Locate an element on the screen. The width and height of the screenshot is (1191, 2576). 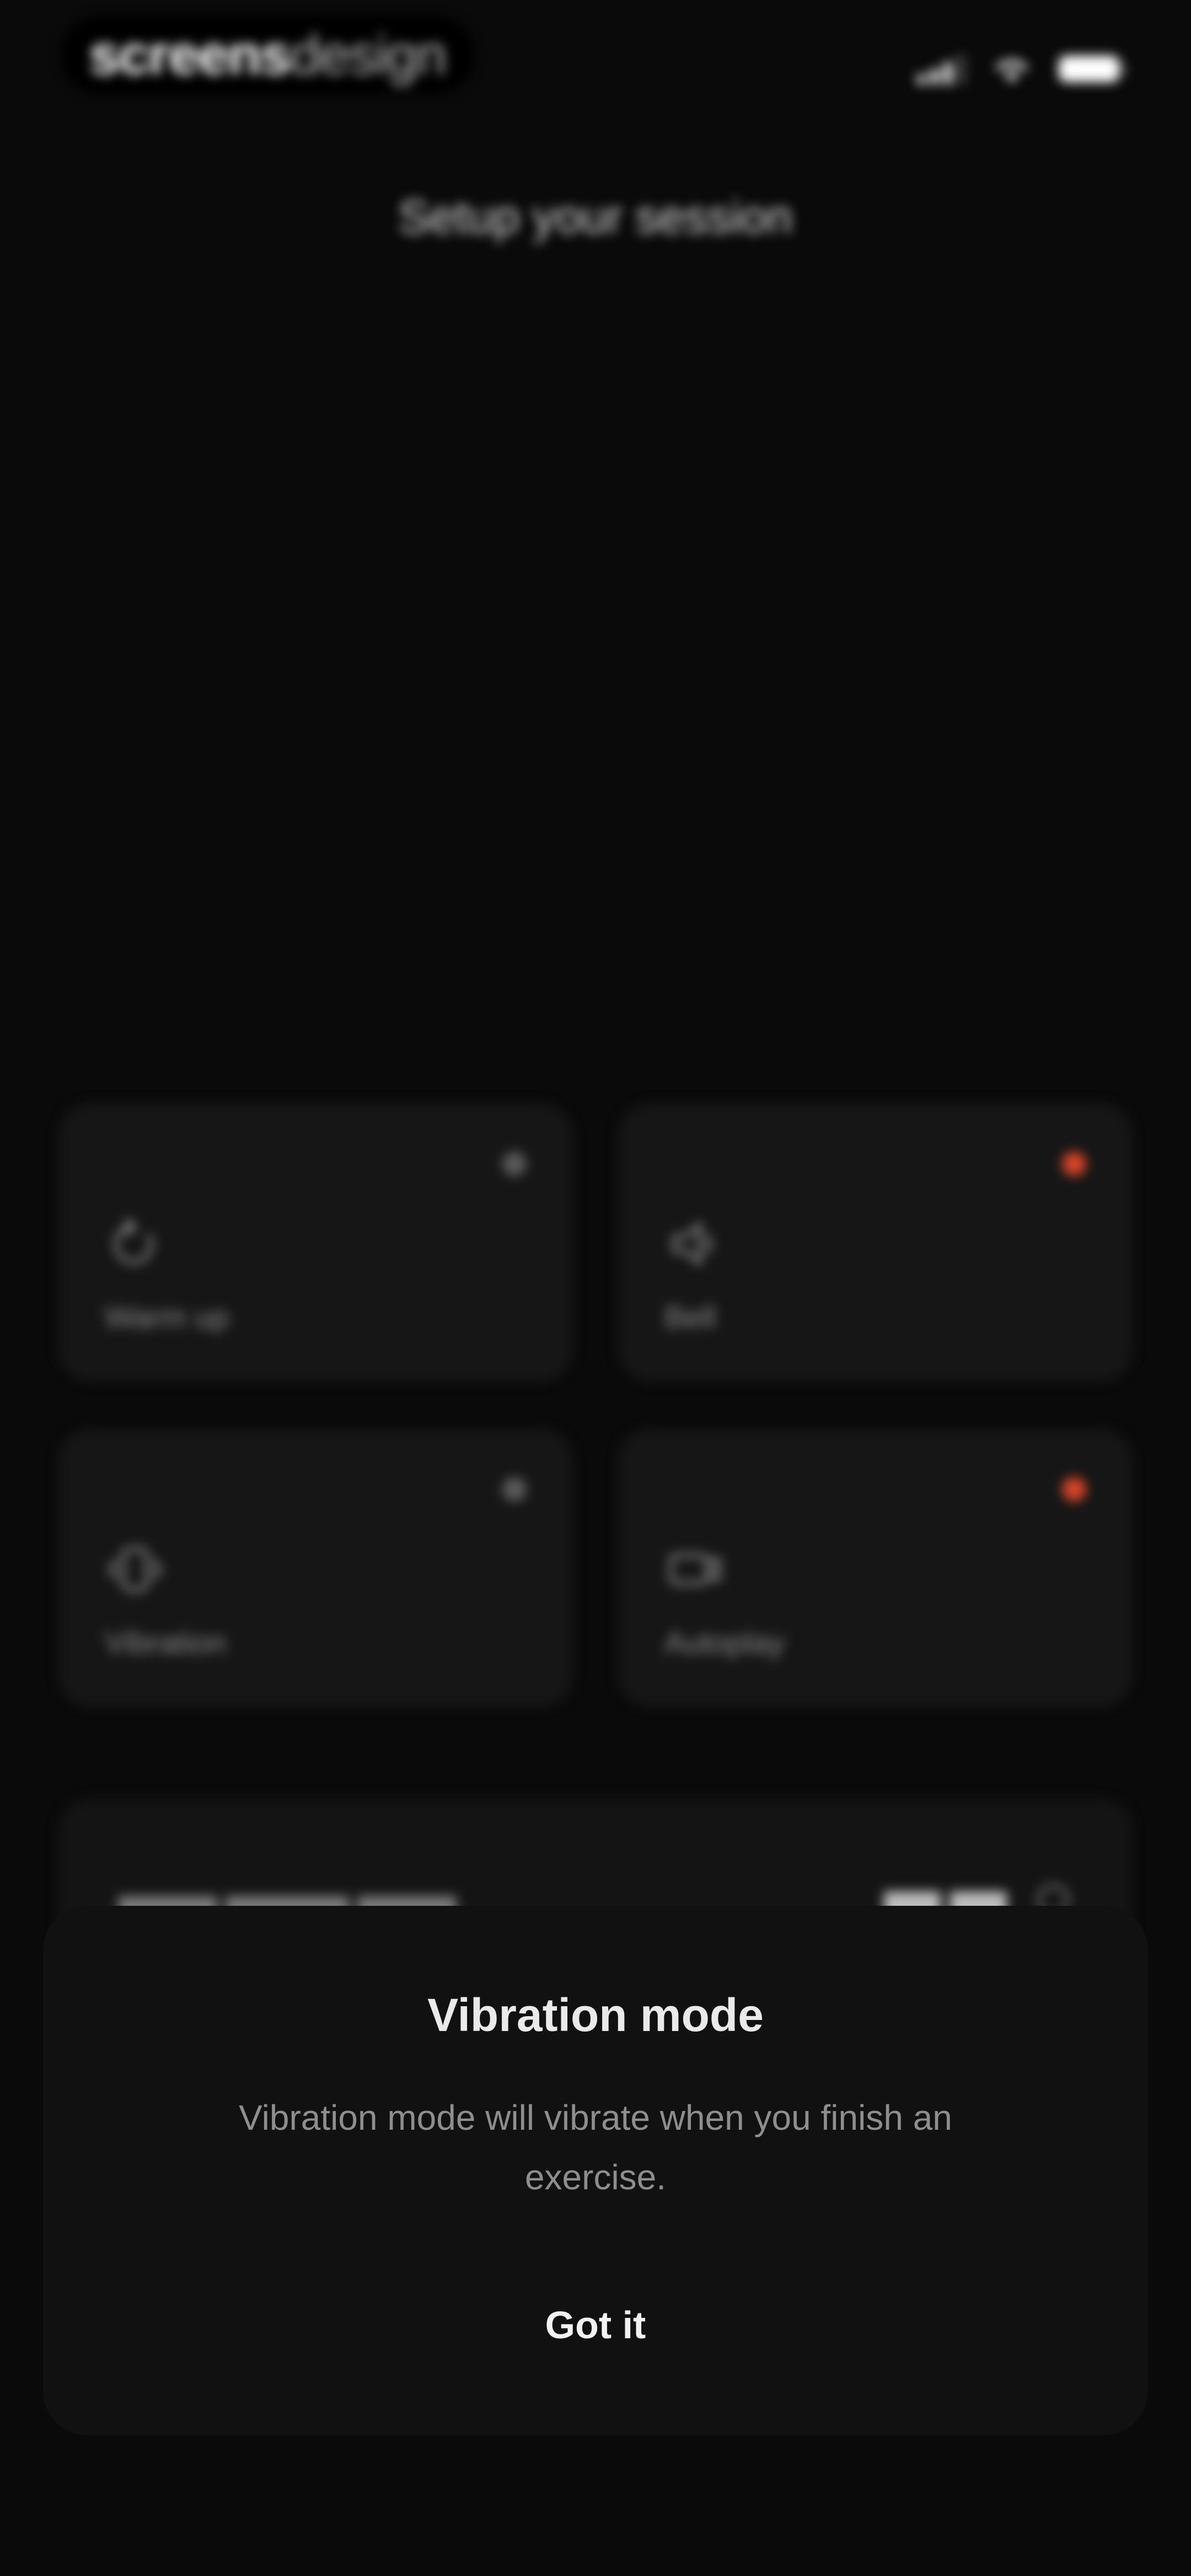
bell-label: Bell is located at coordinates (690, 1317).